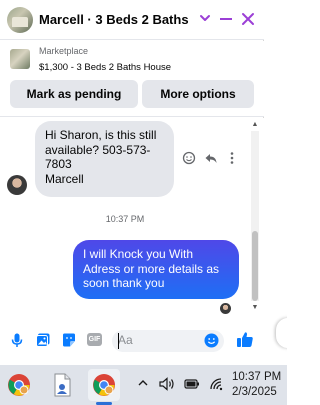  Describe the element at coordinates (211, 340) in the screenshot. I see `emoji-icon` at that location.